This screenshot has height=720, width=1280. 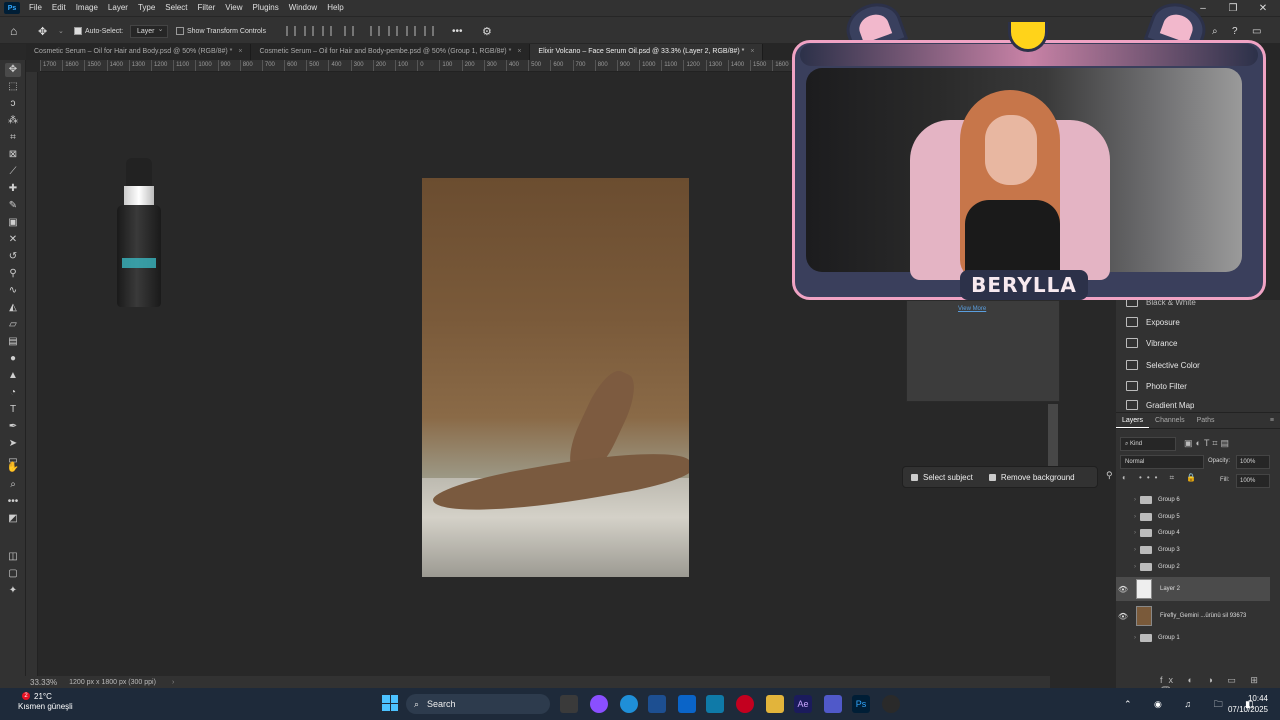 What do you see at coordinates (149, 31) in the screenshot?
I see `auto-select-target-dropdown: Layer` at bounding box center [149, 31].